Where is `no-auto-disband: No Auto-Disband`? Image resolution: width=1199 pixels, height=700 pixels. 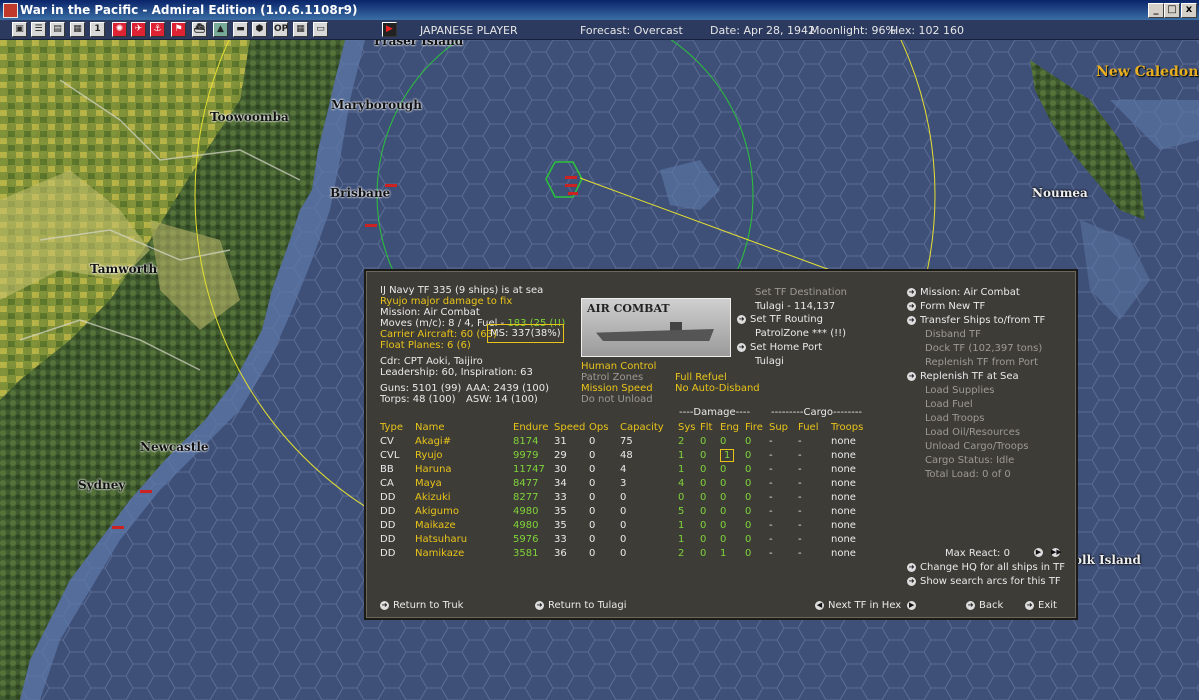
no-auto-disband: No Auto-Disband is located at coordinates (717, 388).